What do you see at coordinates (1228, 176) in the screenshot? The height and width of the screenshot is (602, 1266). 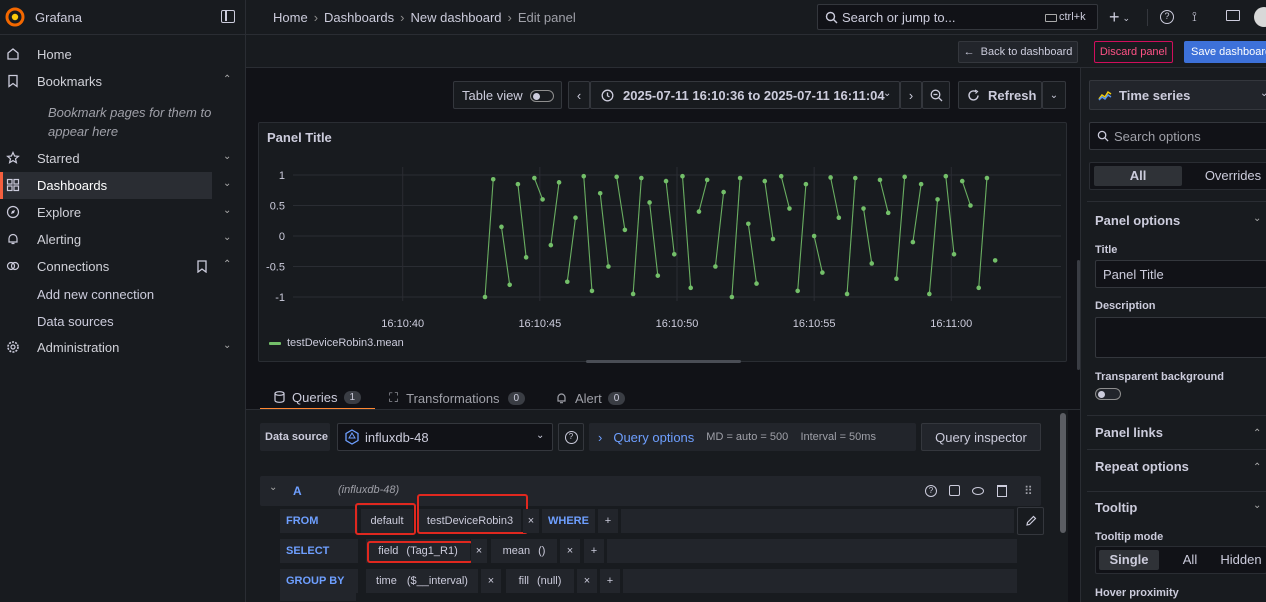 I see `tab-overrides: Overrides` at bounding box center [1228, 176].